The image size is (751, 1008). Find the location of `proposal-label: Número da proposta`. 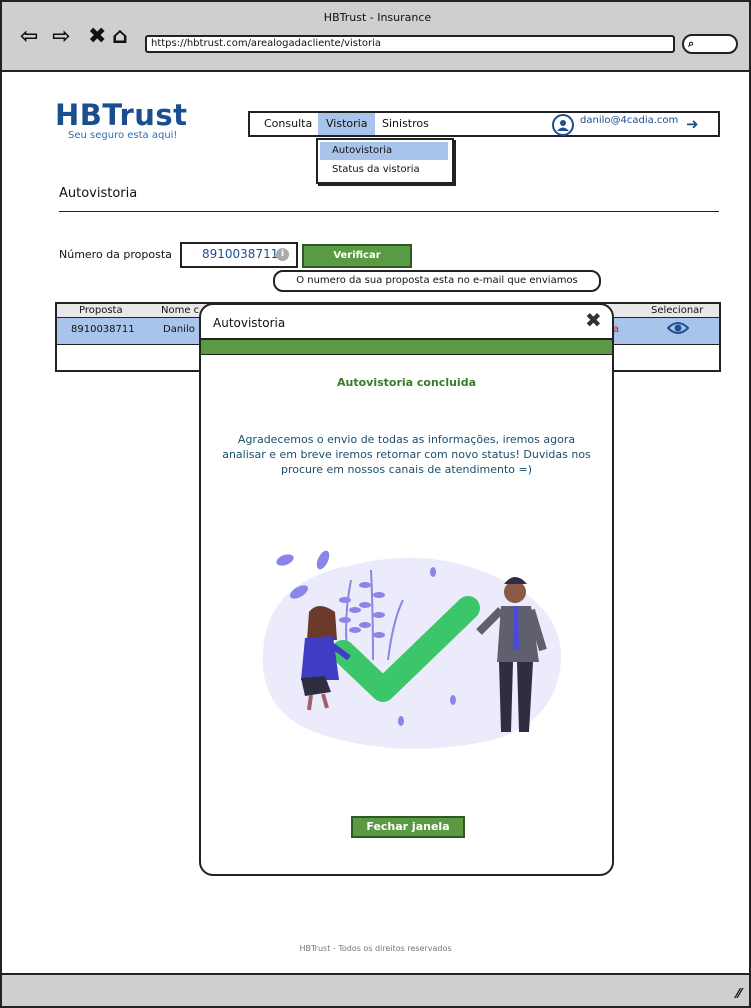

proposal-label: Número da proposta is located at coordinates (115, 254).